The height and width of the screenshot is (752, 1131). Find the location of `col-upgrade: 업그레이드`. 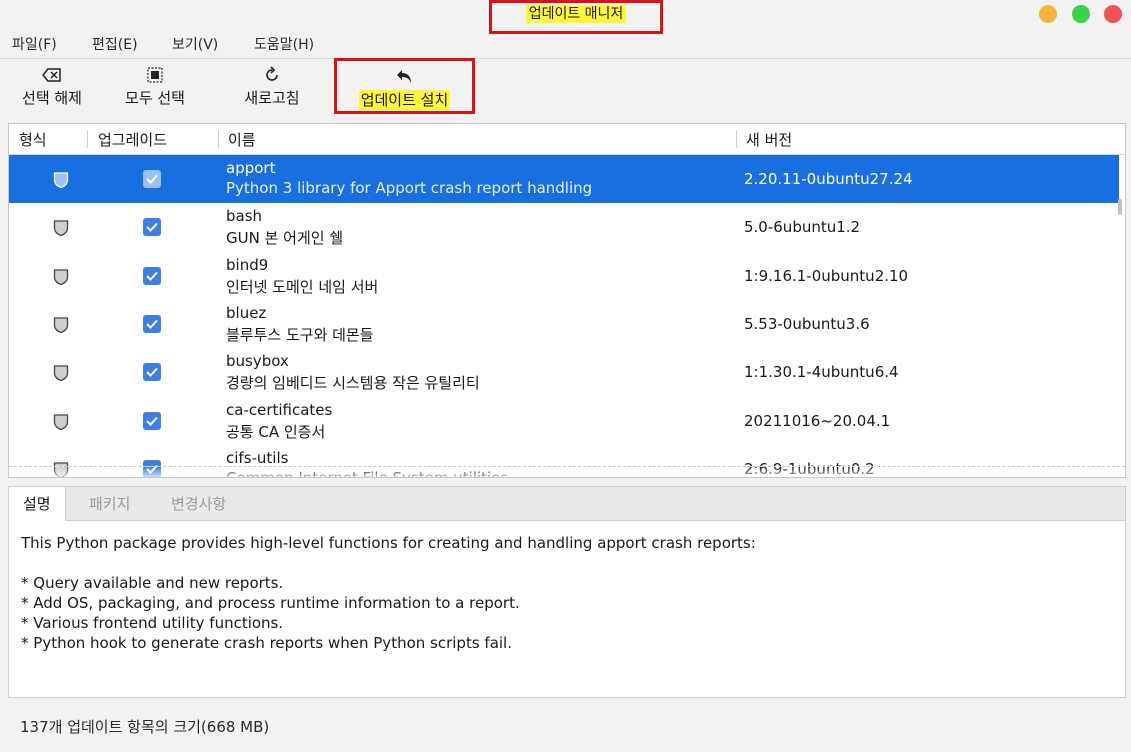

col-upgrade: 업그레이드 is located at coordinates (132, 139).